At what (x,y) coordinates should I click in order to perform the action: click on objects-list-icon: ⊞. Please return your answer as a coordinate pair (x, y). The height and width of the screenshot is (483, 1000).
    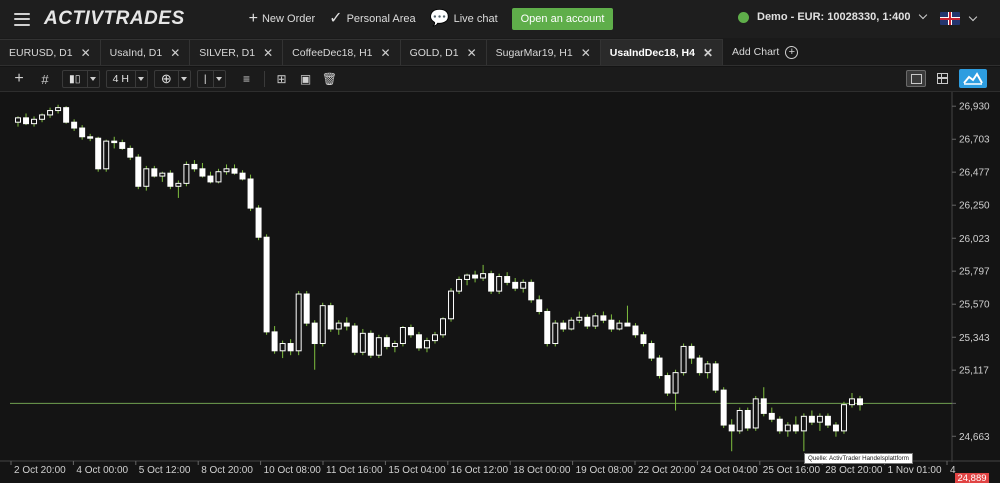
    Looking at the image, I should click on (282, 79).